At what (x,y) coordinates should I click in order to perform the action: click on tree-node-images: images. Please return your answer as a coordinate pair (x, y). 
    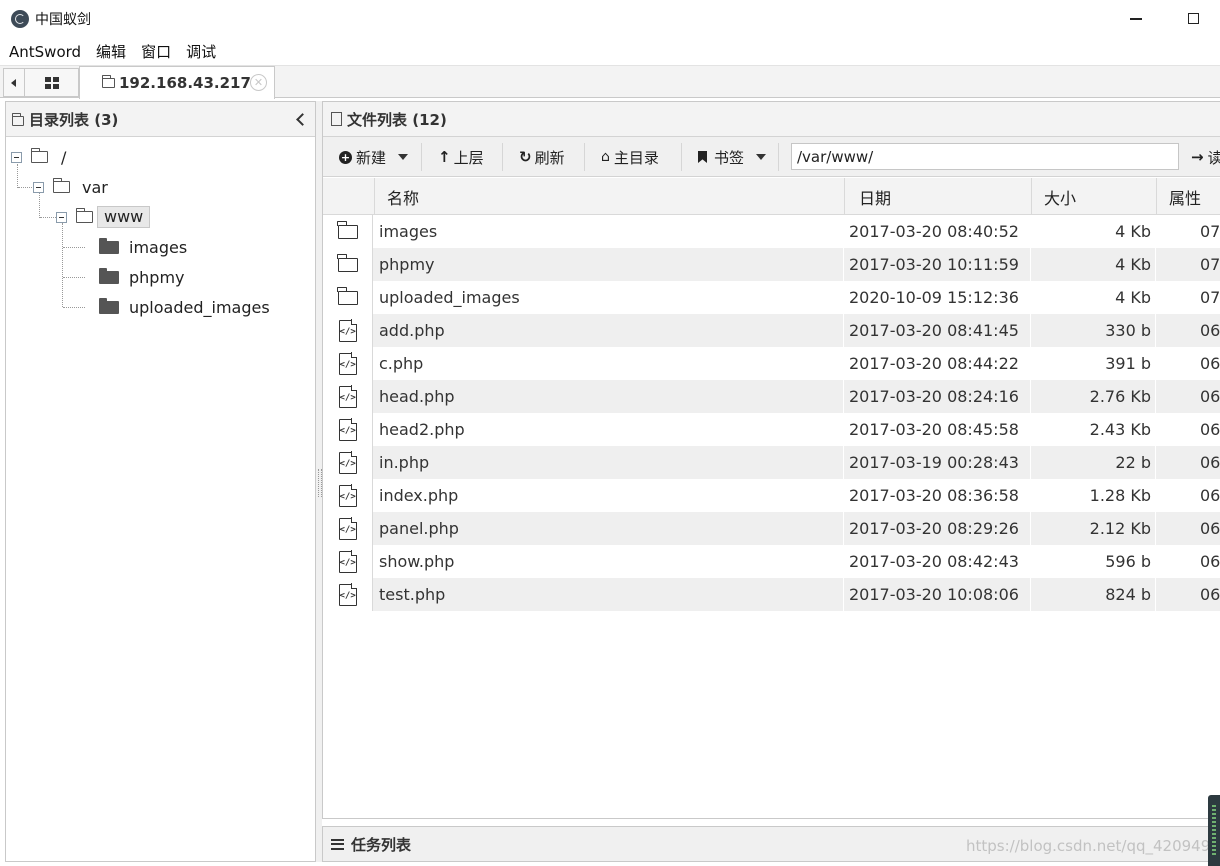
    Looking at the image, I should click on (143, 247).